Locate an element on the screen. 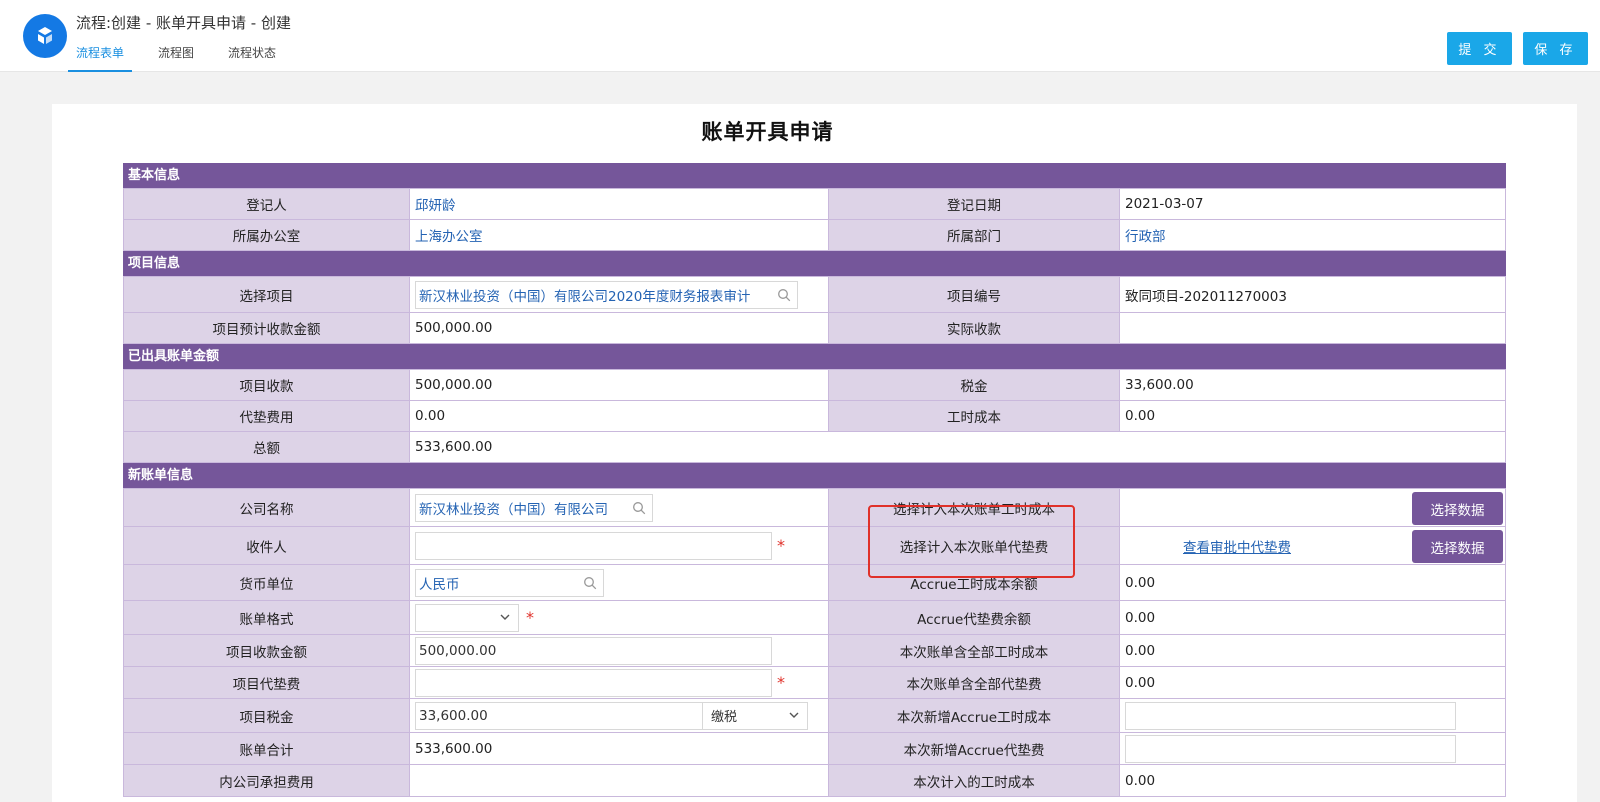 This screenshot has height=802, width=1600. select-advance-data-button: 选择数据 is located at coordinates (1457, 546).